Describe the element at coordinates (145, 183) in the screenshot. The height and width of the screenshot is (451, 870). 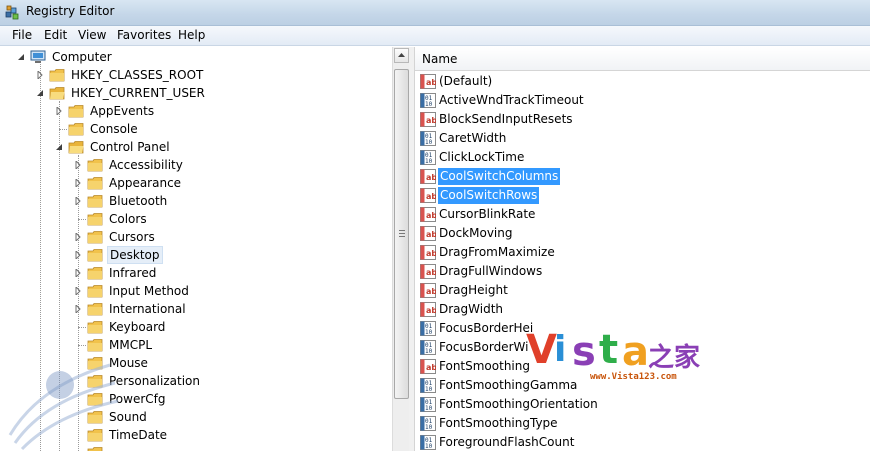
I see `tree-label: Appearance` at that location.